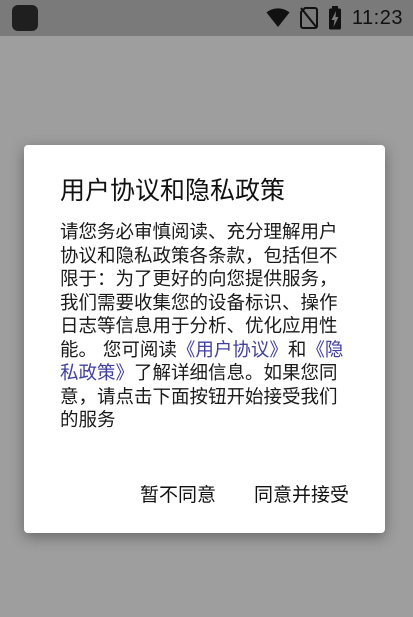 The width and height of the screenshot is (413, 617). I want to click on battery-charging-icon, so click(334, 18).